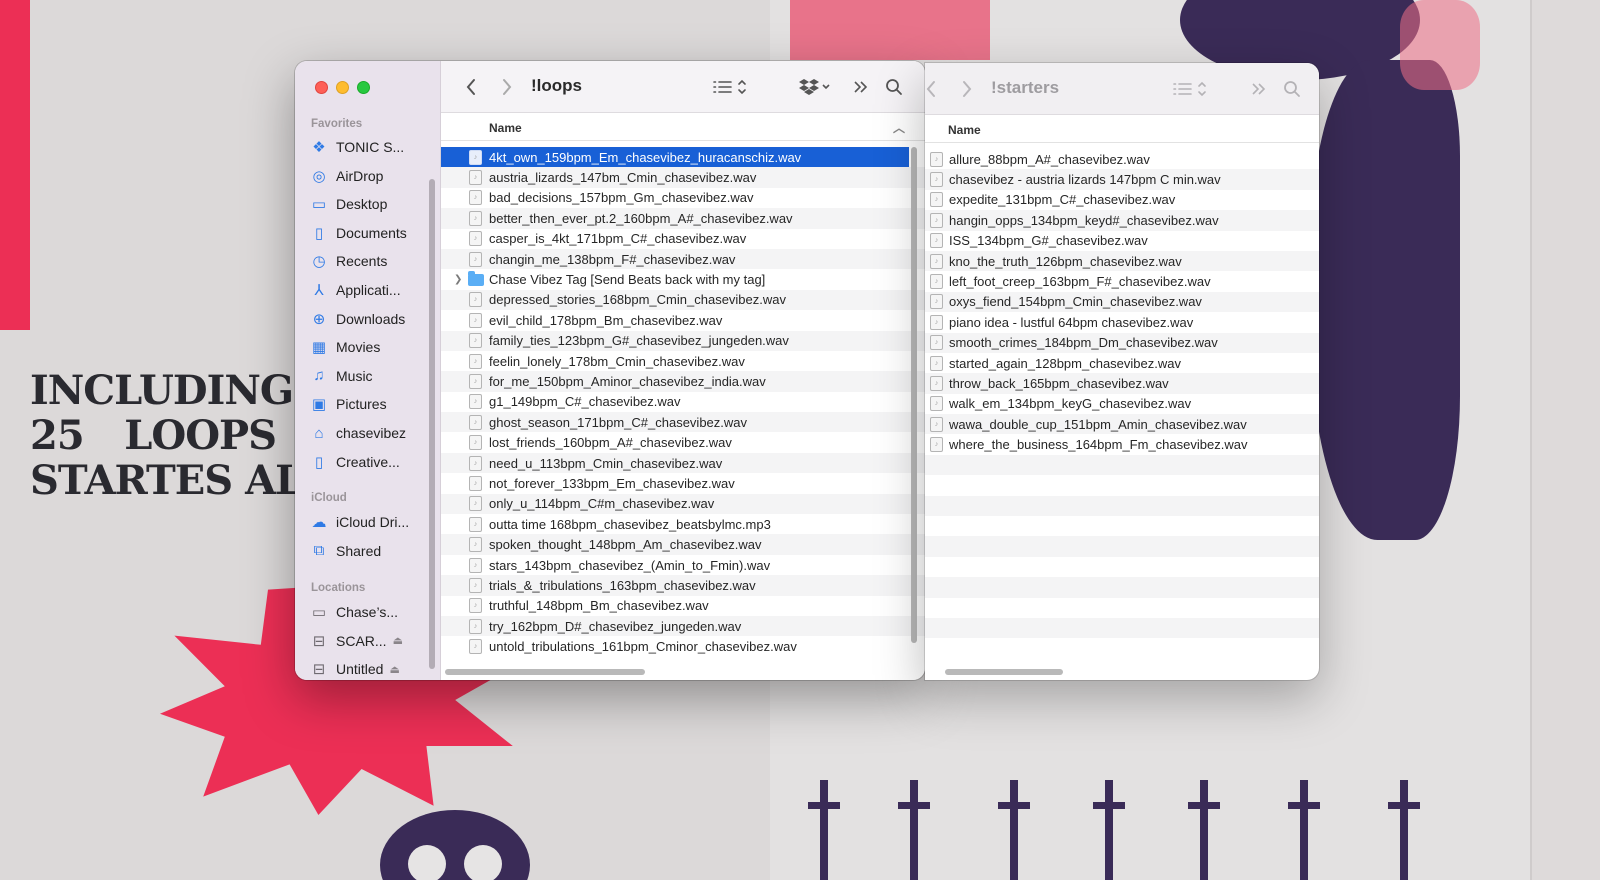  What do you see at coordinates (1150, 830) in the screenshot?
I see `wallpaper-daggers` at bounding box center [1150, 830].